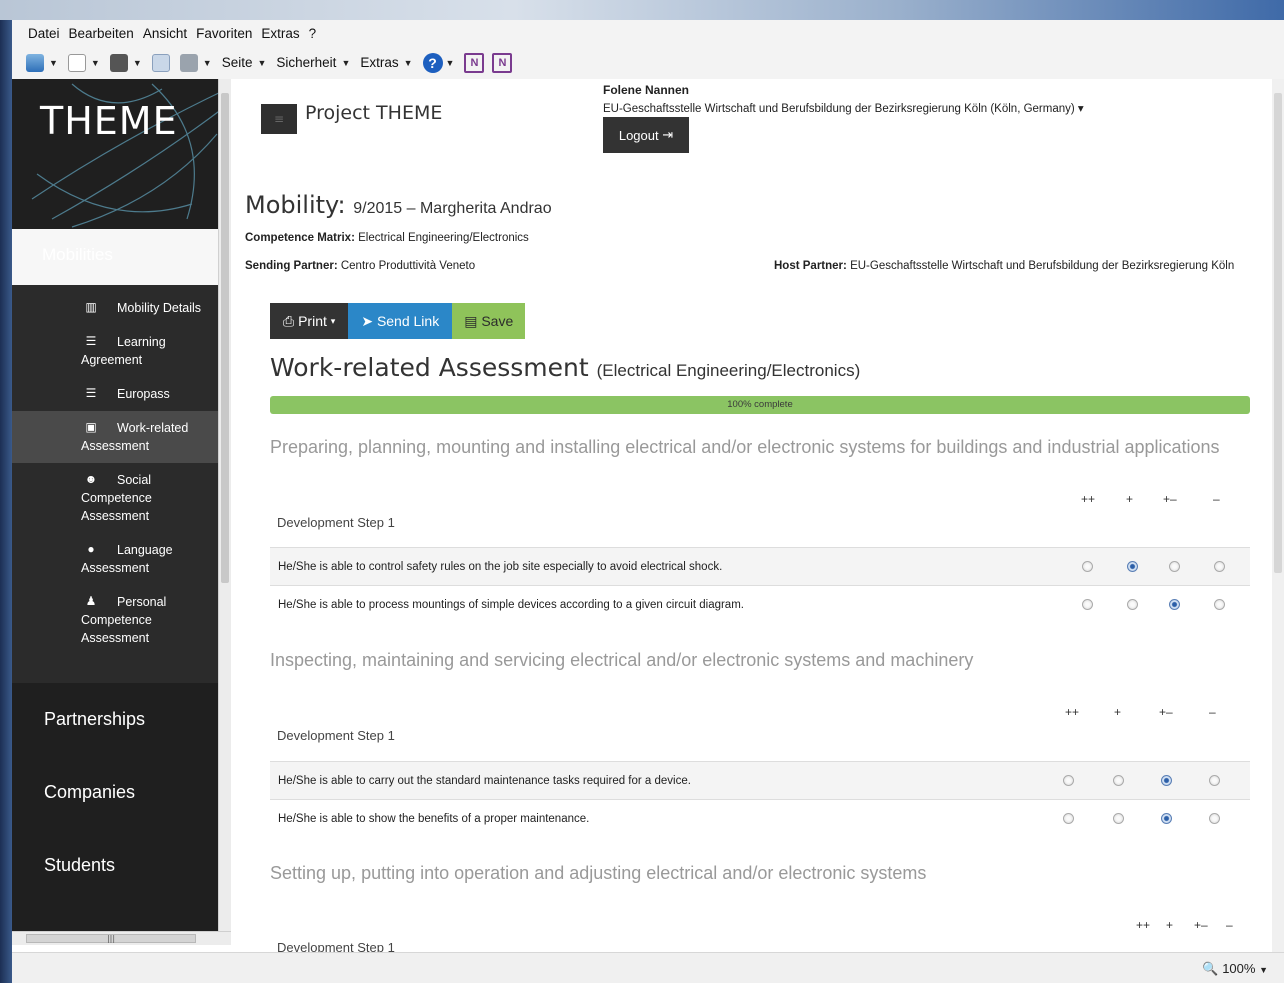  Describe the element at coordinates (502, 62) in the screenshot. I see `onenote-linked-icon: N` at that location.